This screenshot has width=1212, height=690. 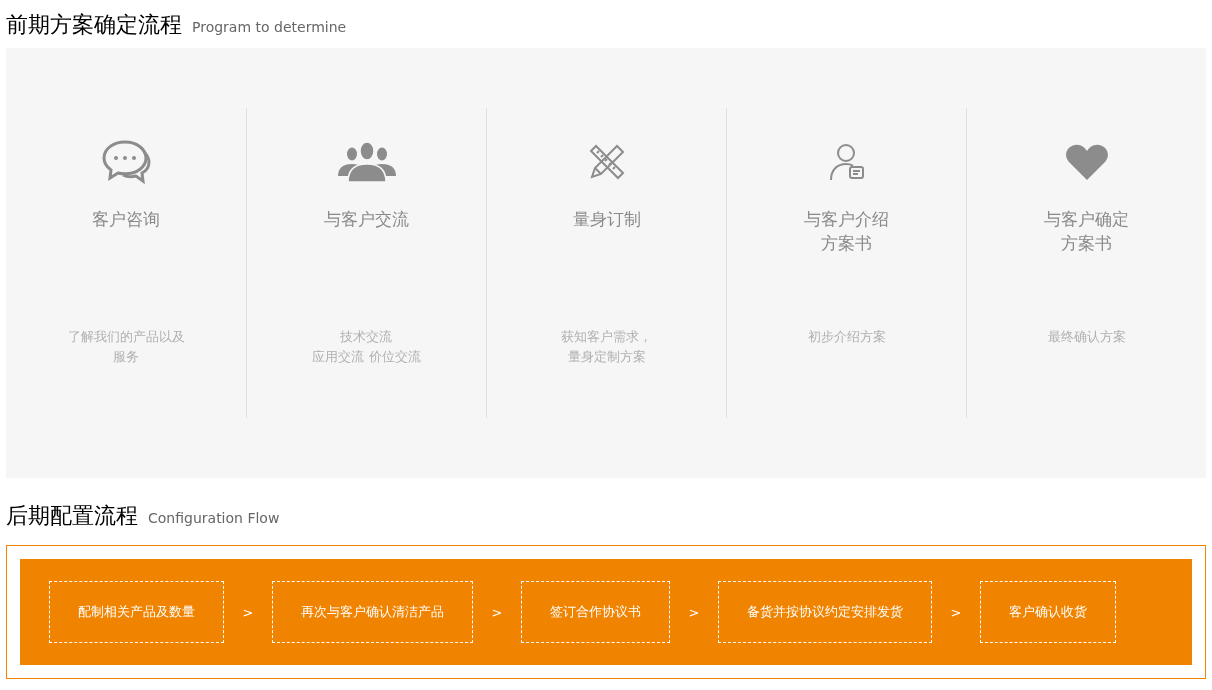 I want to click on section-subtitle: Program to determine, so click(x=269, y=27).